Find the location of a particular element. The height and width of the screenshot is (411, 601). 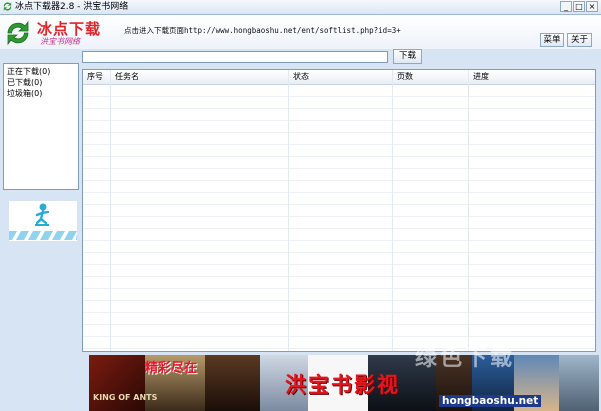

refresh-arrows-icon is located at coordinates (18, 33).